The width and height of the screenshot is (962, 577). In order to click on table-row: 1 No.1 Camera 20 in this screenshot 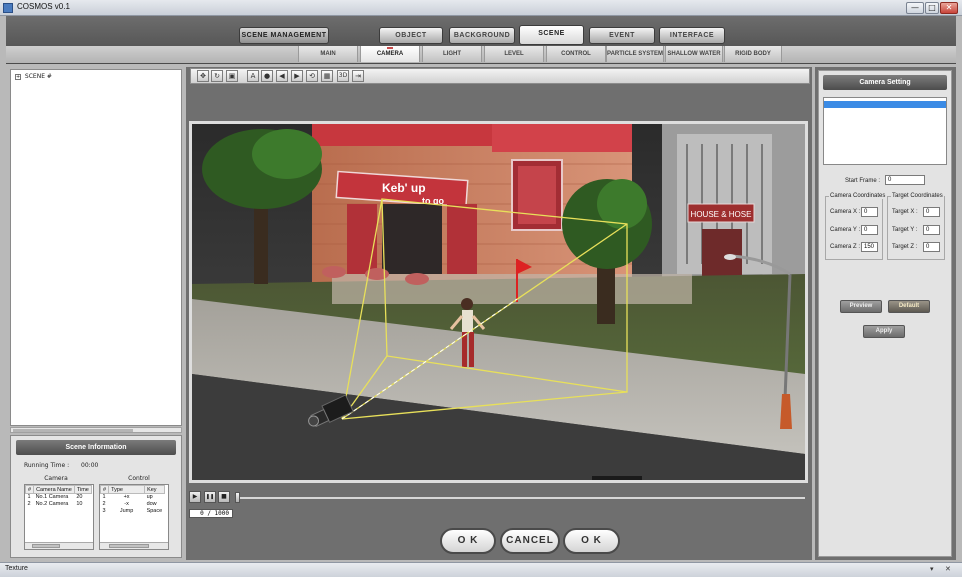, I will do `click(59, 497)`.